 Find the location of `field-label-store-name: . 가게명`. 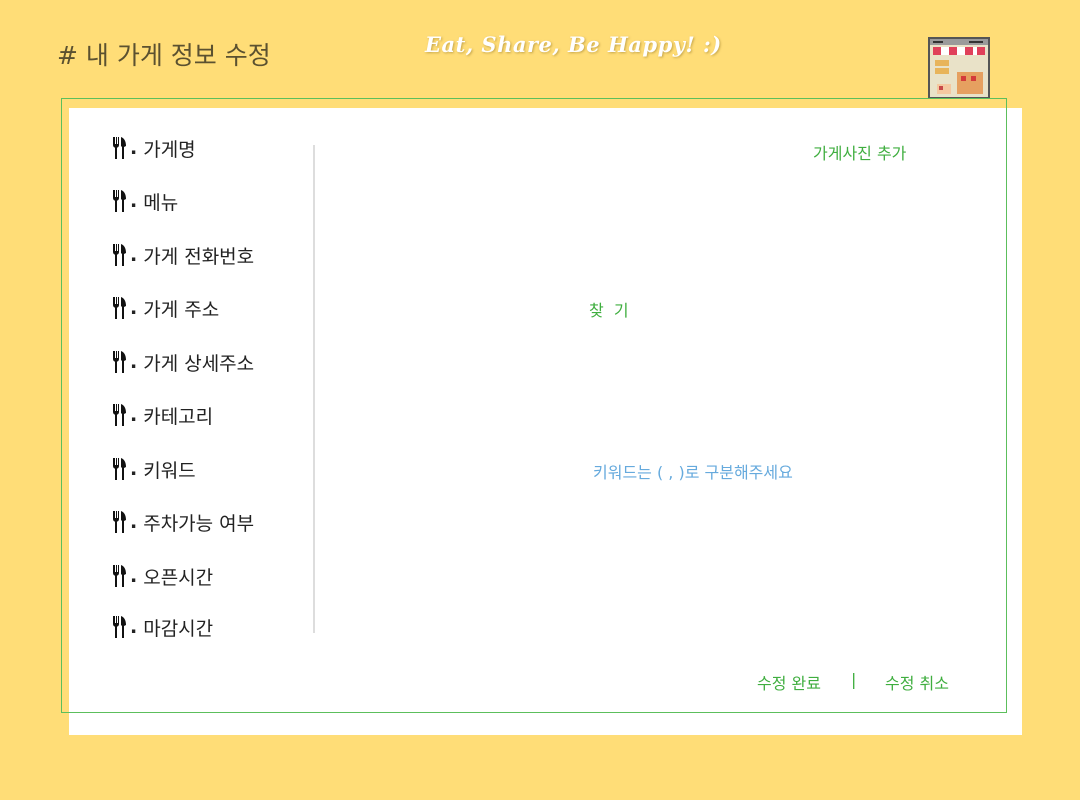

field-label-store-name: . 가게명 is located at coordinates (154, 148).